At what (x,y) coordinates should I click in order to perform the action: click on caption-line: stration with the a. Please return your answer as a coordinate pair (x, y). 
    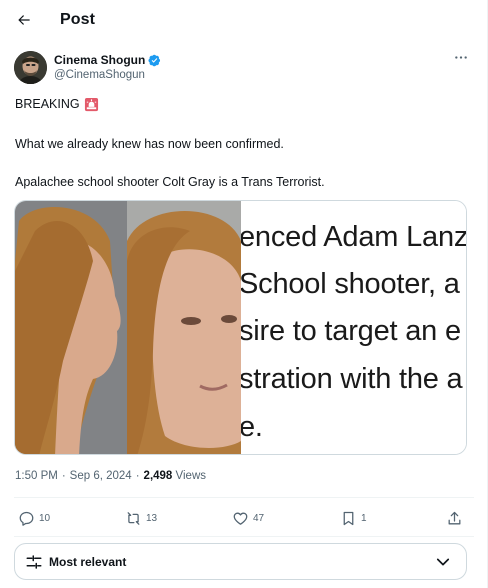
    Looking at the image, I should click on (352, 379).